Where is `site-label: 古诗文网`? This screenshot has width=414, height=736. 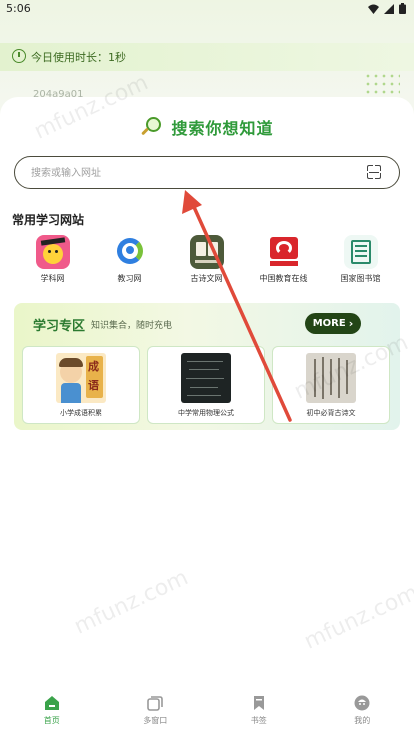 site-label: 古诗文网 is located at coordinates (206, 278).